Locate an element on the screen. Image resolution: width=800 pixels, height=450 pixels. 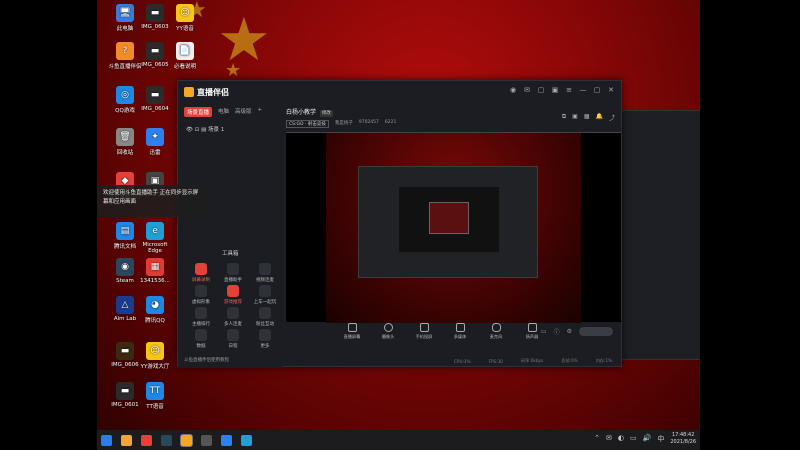
taskbar-steam-icon is located at coordinates (166, 440).